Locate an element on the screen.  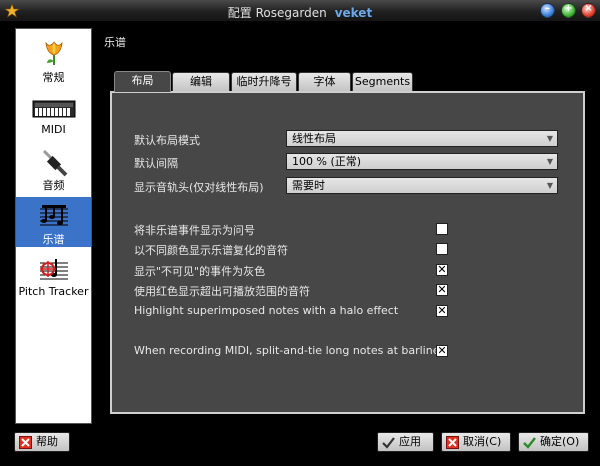
out-of-range-red-checkbox: ✕ is located at coordinates (442, 290).